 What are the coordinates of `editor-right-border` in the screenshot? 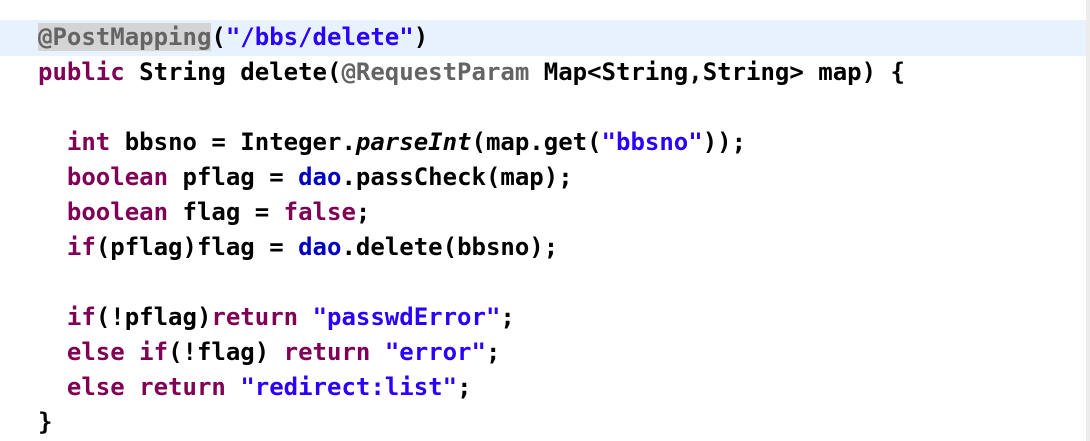 It's located at (1088, 220).